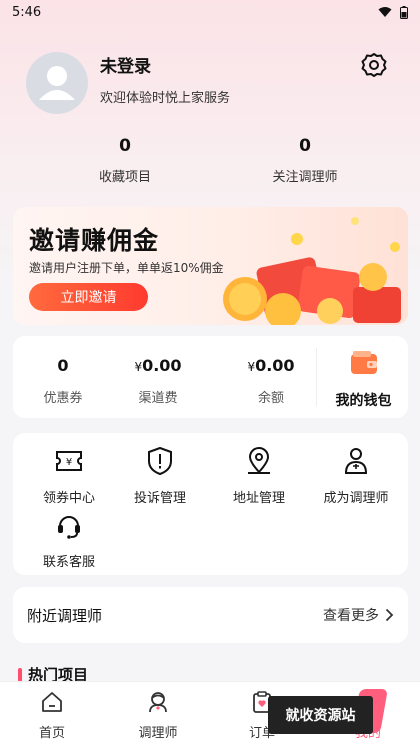 The width and height of the screenshot is (420, 747). What do you see at coordinates (315, 160) in the screenshot?
I see `stat-following: 0 关注调理师` at bounding box center [315, 160].